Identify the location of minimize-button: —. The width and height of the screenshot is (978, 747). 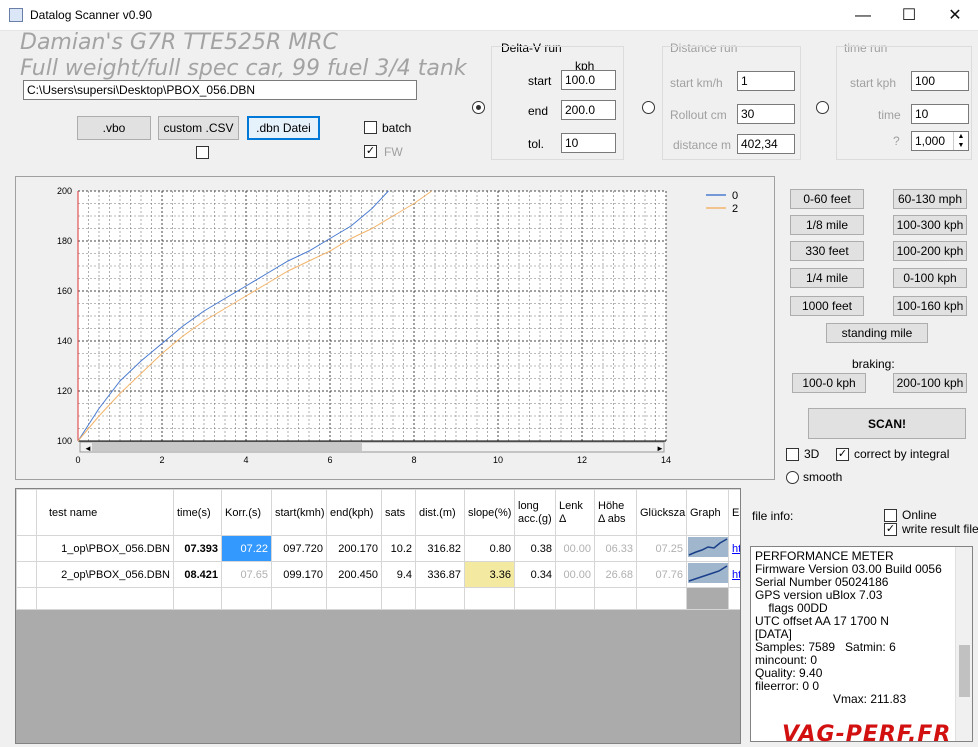
(863, 15).